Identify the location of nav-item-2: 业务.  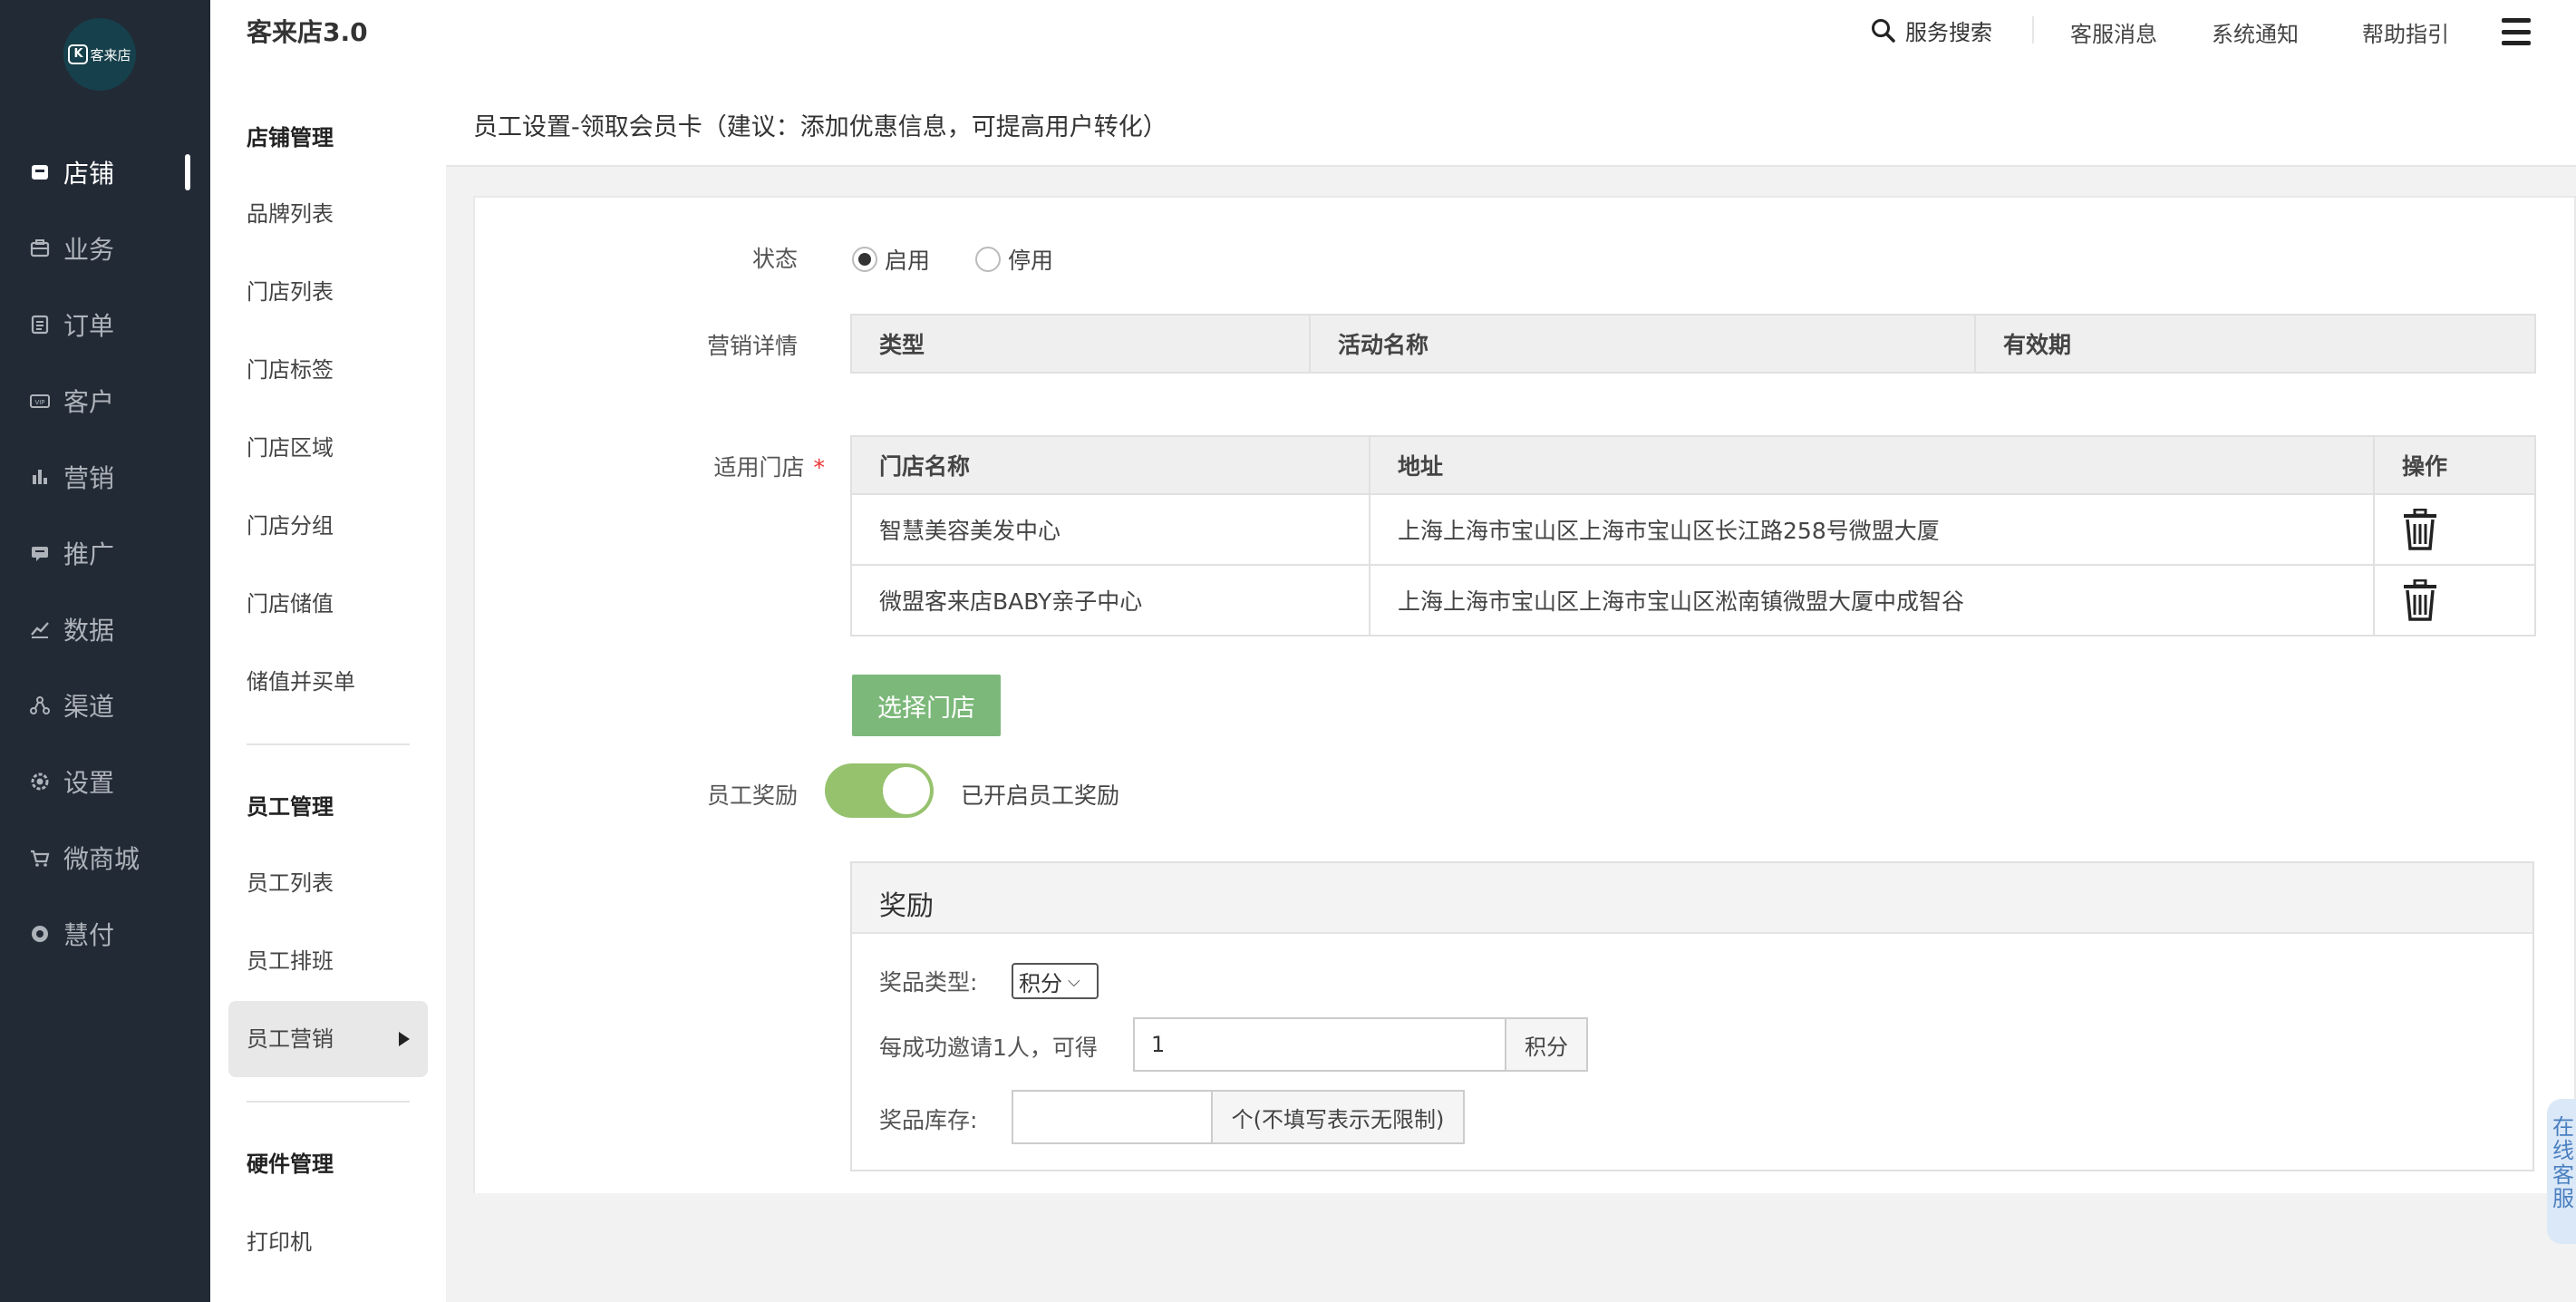
(105, 248).